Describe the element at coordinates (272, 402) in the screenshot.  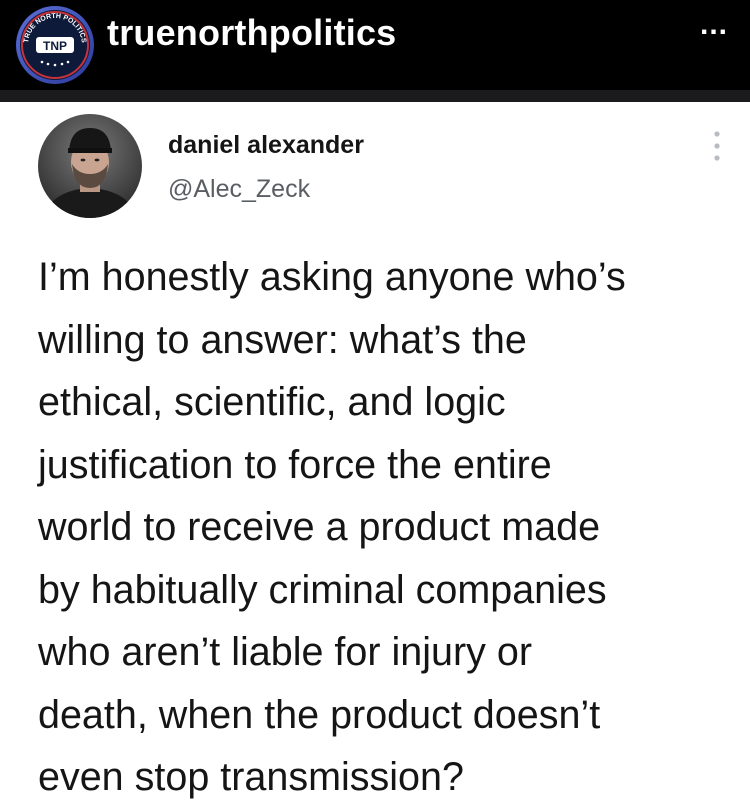
I see `tweet-line: ethical, scientific, and logic` at that location.